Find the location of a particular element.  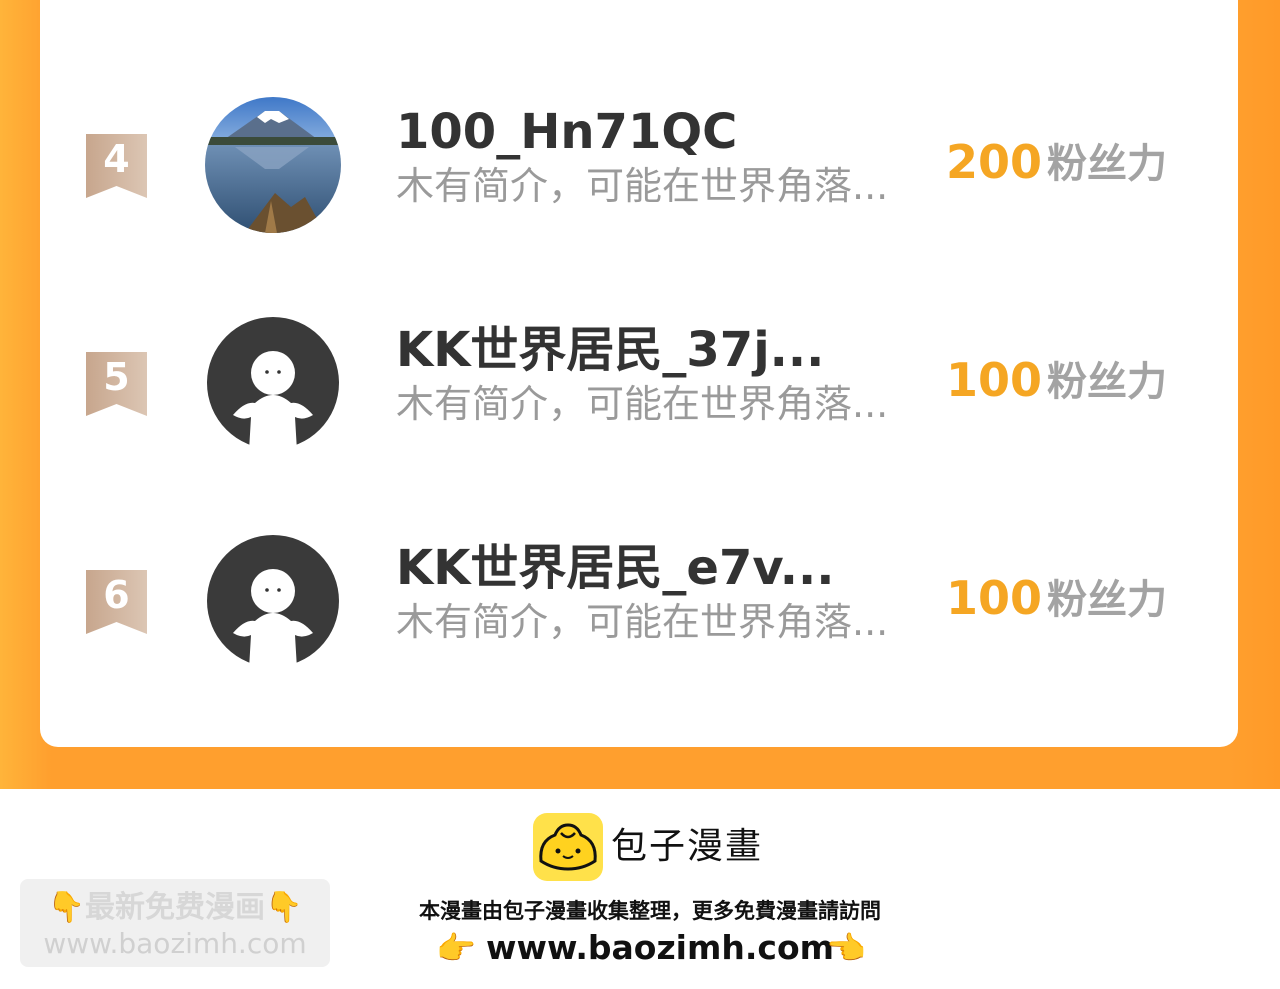

bun-icon is located at coordinates (568, 847).